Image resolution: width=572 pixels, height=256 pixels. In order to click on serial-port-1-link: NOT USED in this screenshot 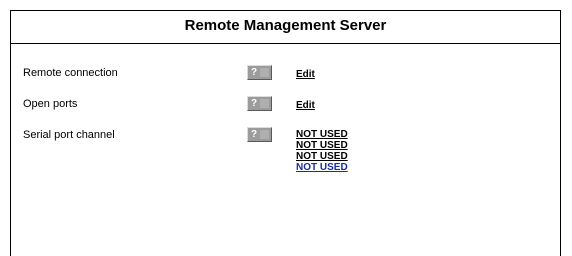, I will do `click(322, 134)`.